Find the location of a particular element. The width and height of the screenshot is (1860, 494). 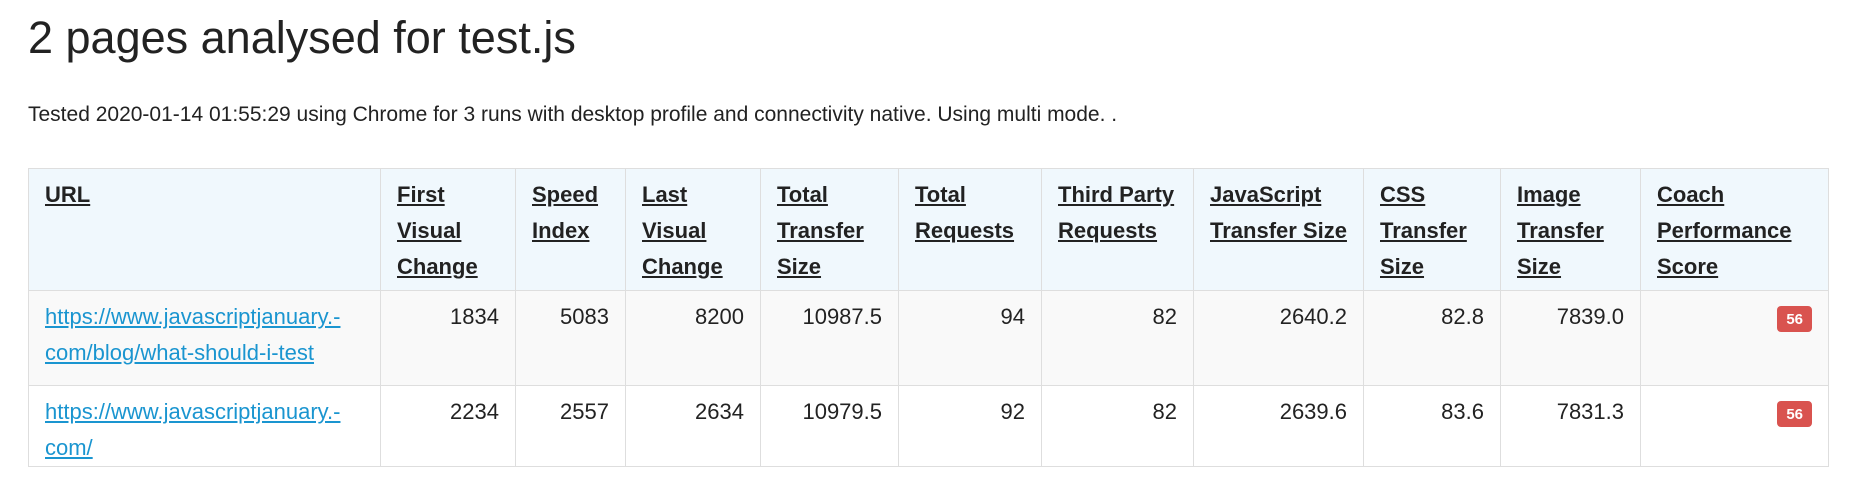

speed-index-cell: 2557 is located at coordinates (570, 426).